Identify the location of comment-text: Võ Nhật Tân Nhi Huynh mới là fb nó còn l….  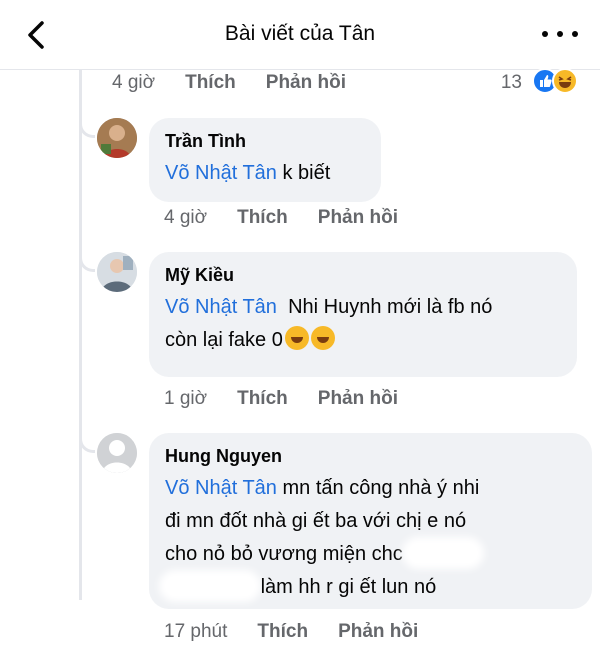
(329, 323).